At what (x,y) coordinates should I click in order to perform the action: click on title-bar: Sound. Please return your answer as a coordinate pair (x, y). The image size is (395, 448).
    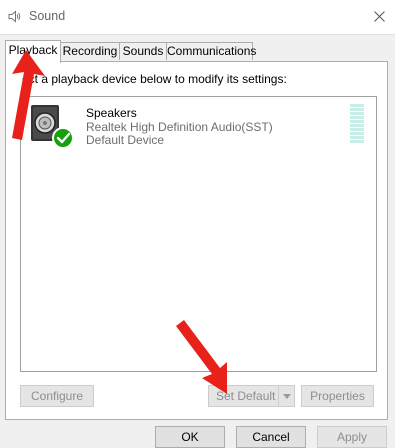
    Looking at the image, I should click on (197, 17).